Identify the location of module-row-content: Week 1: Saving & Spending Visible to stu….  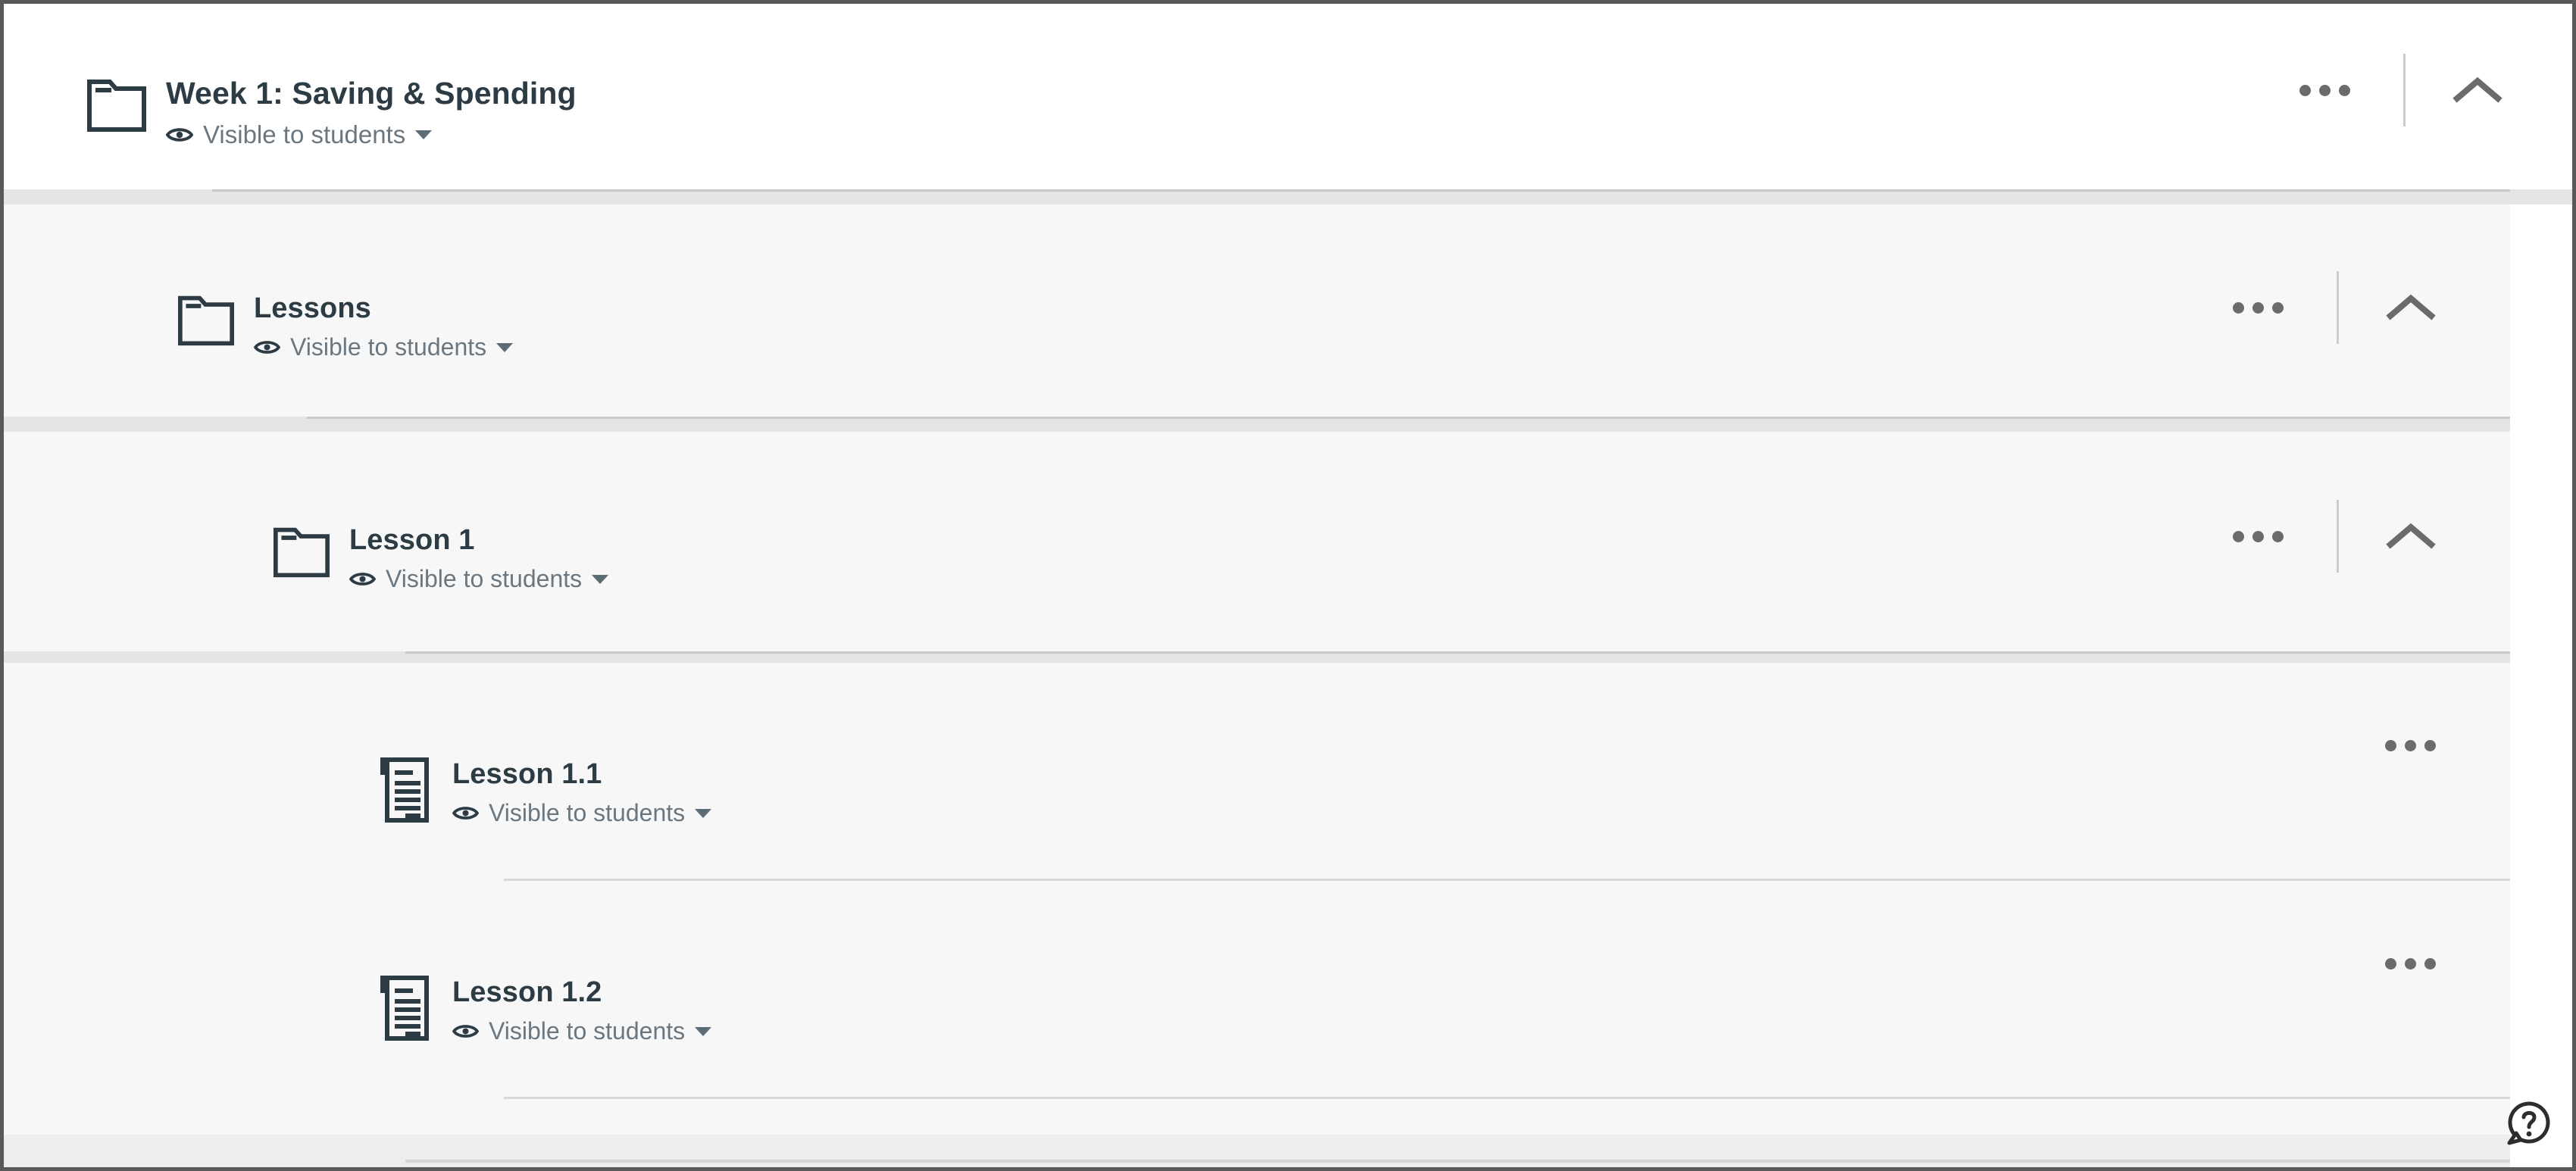
(1288, 97).